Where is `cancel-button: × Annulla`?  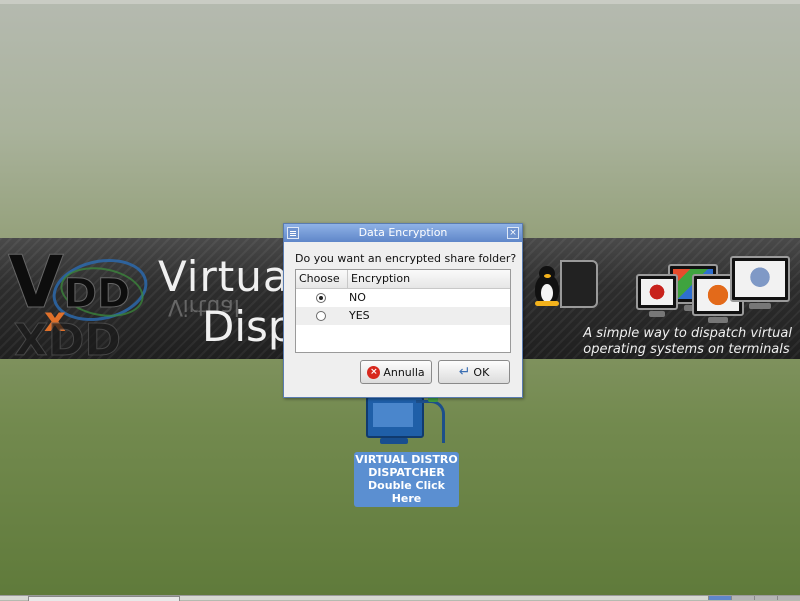 cancel-button: × Annulla is located at coordinates (396, 372).